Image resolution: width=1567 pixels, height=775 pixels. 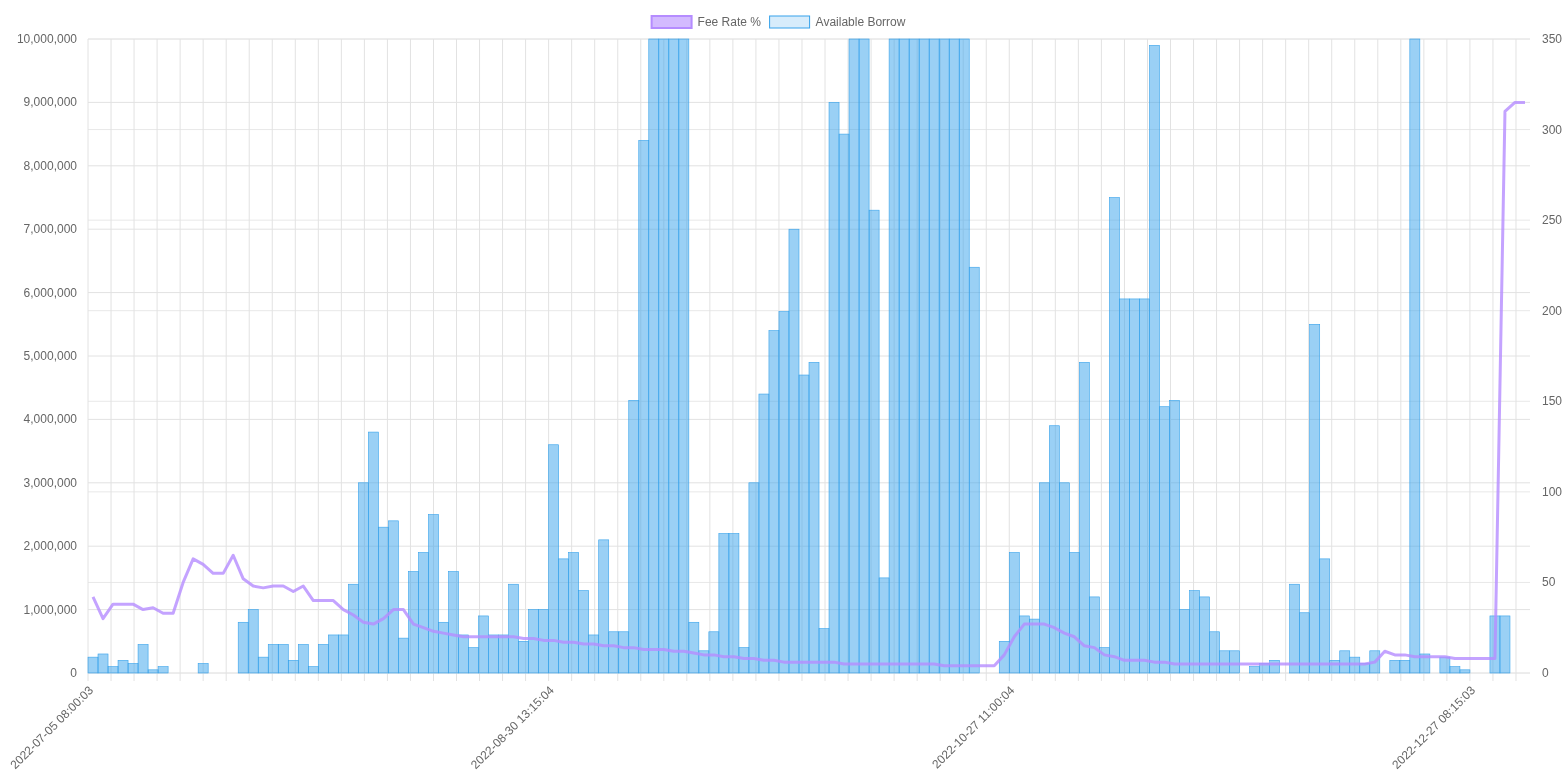 I want to click on axis-tick-label: 200, so click(x=1552, y=310).